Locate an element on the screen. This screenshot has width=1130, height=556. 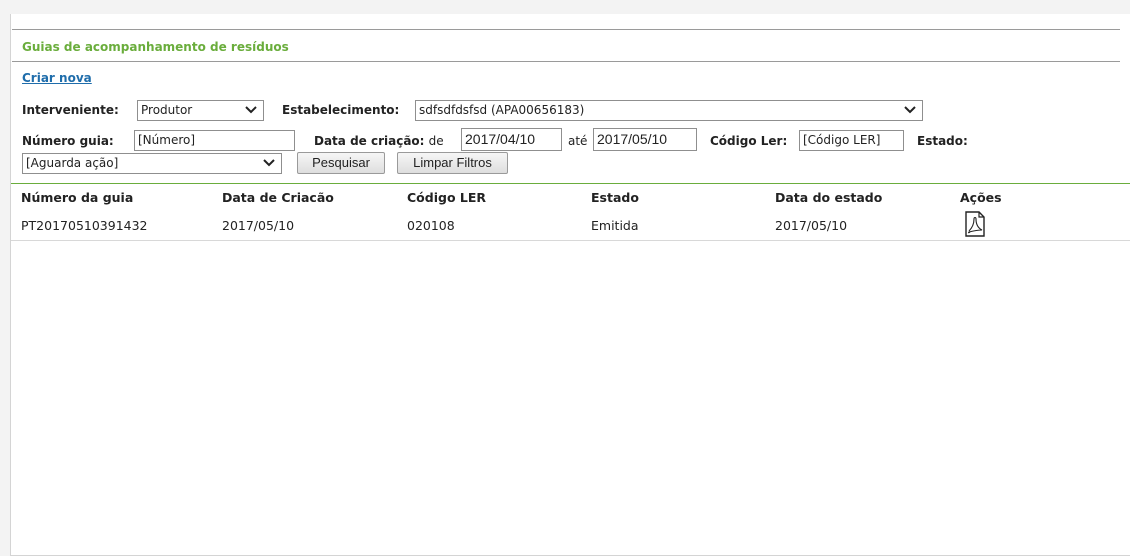
column-header: Data do estado is located at coordinates (828, 197).